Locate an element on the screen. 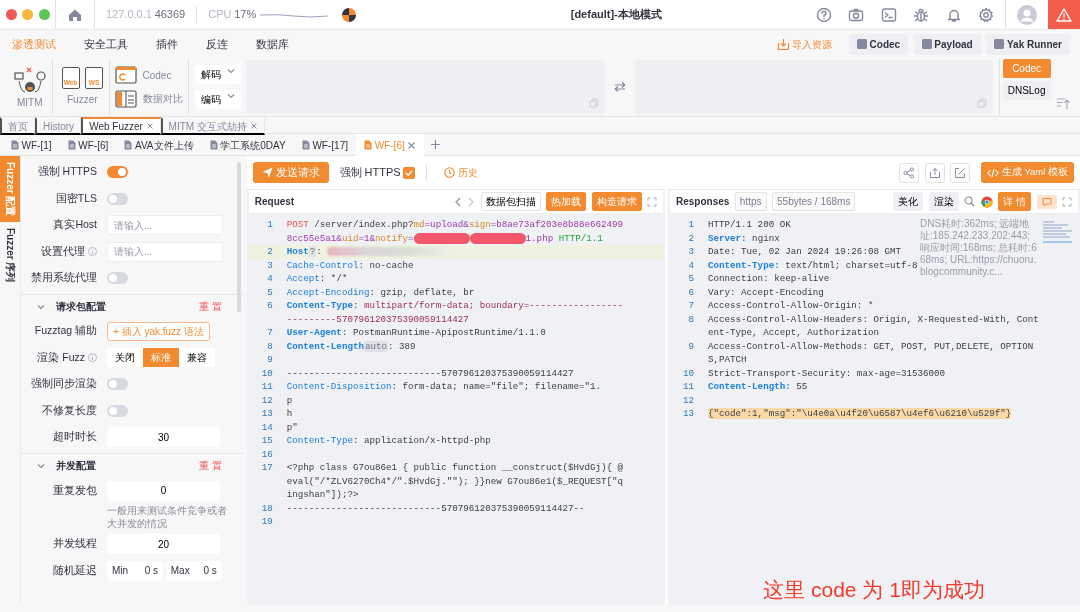  comment-button is located at coordinates (1046, 201).